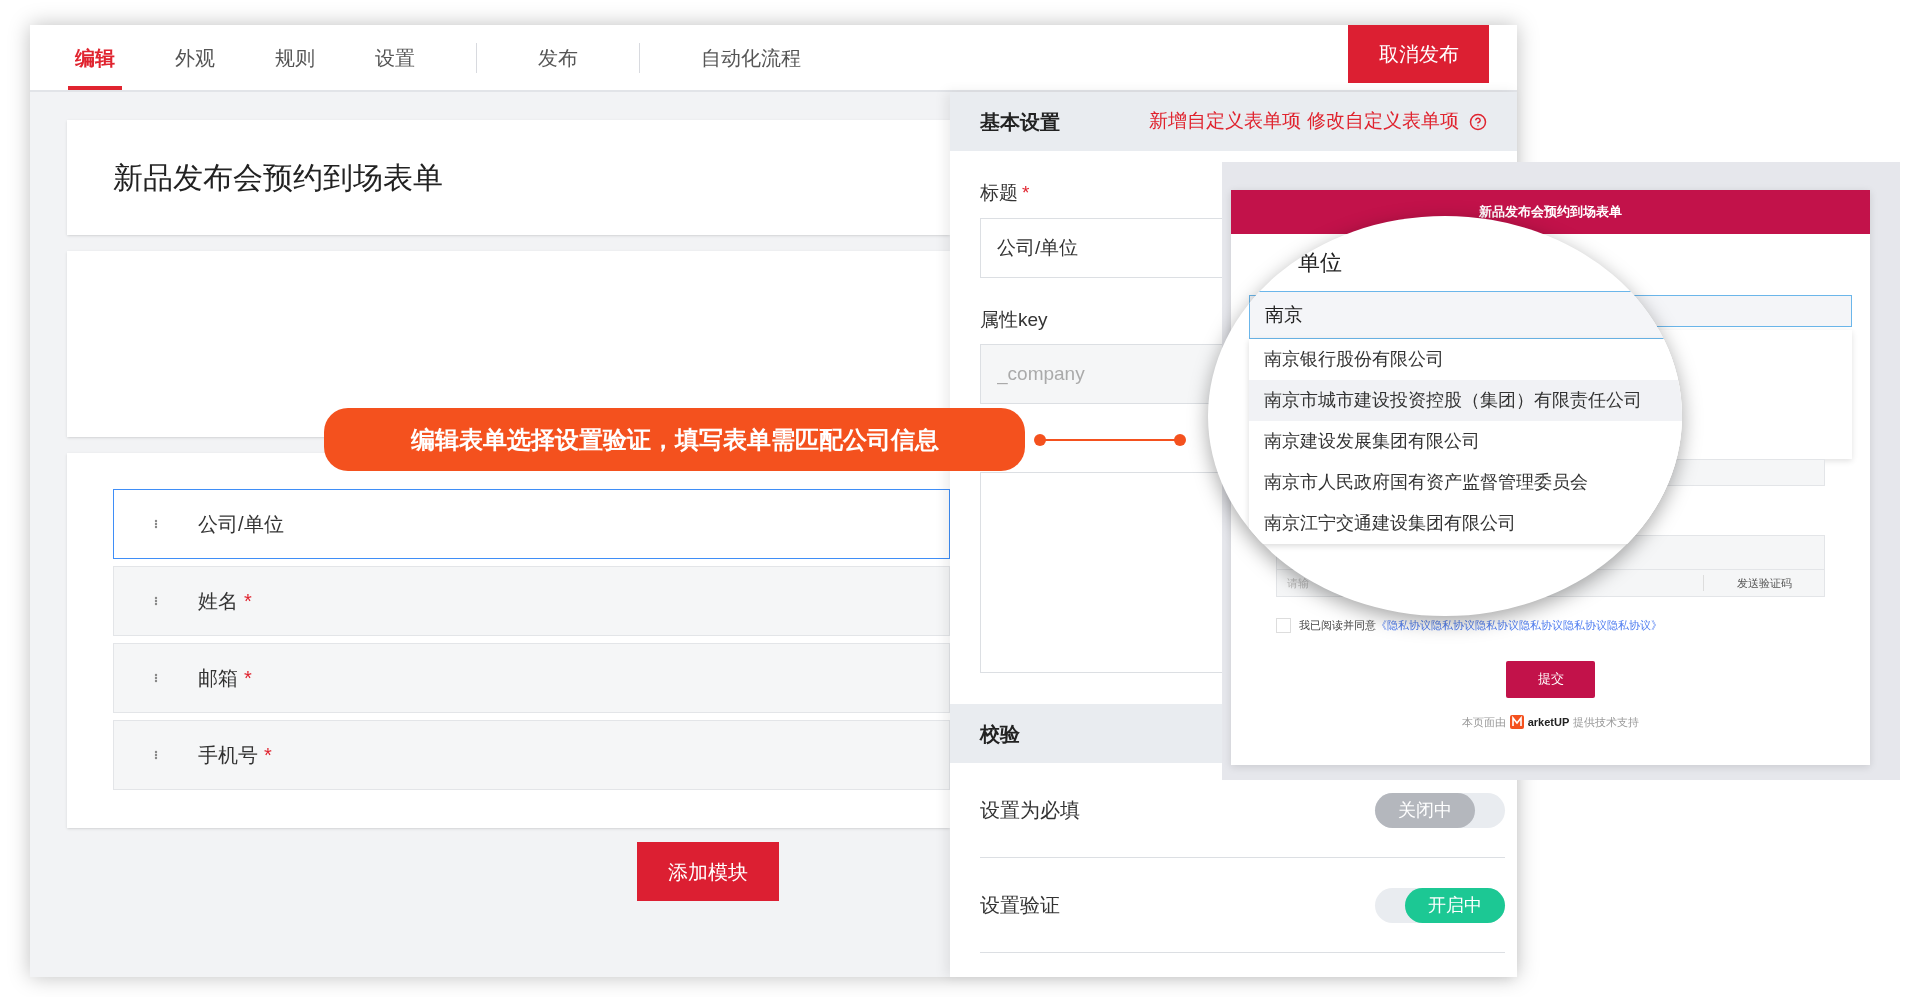 Image resolution: width=1920 pixels, height=997 pixels. Describe the element at coordinates (225, 601) in the screenshot. I see `field-label: 姓名 *` at that location.